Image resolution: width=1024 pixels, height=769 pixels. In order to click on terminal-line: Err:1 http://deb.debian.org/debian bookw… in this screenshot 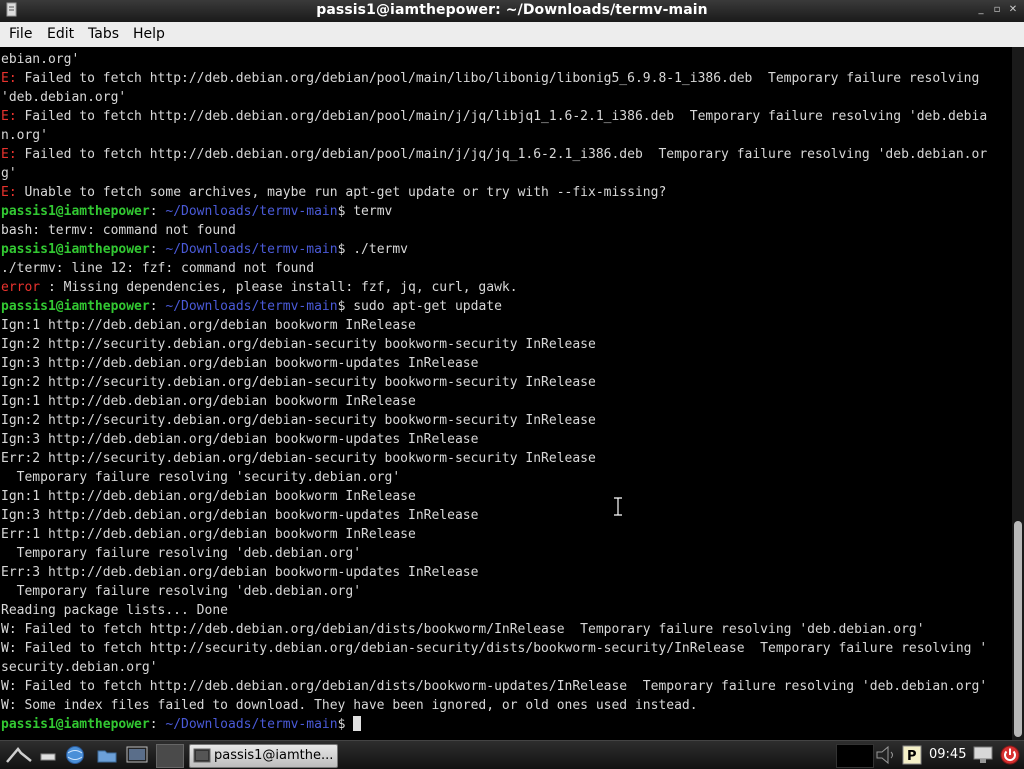, I will do `click(208, 534)`.